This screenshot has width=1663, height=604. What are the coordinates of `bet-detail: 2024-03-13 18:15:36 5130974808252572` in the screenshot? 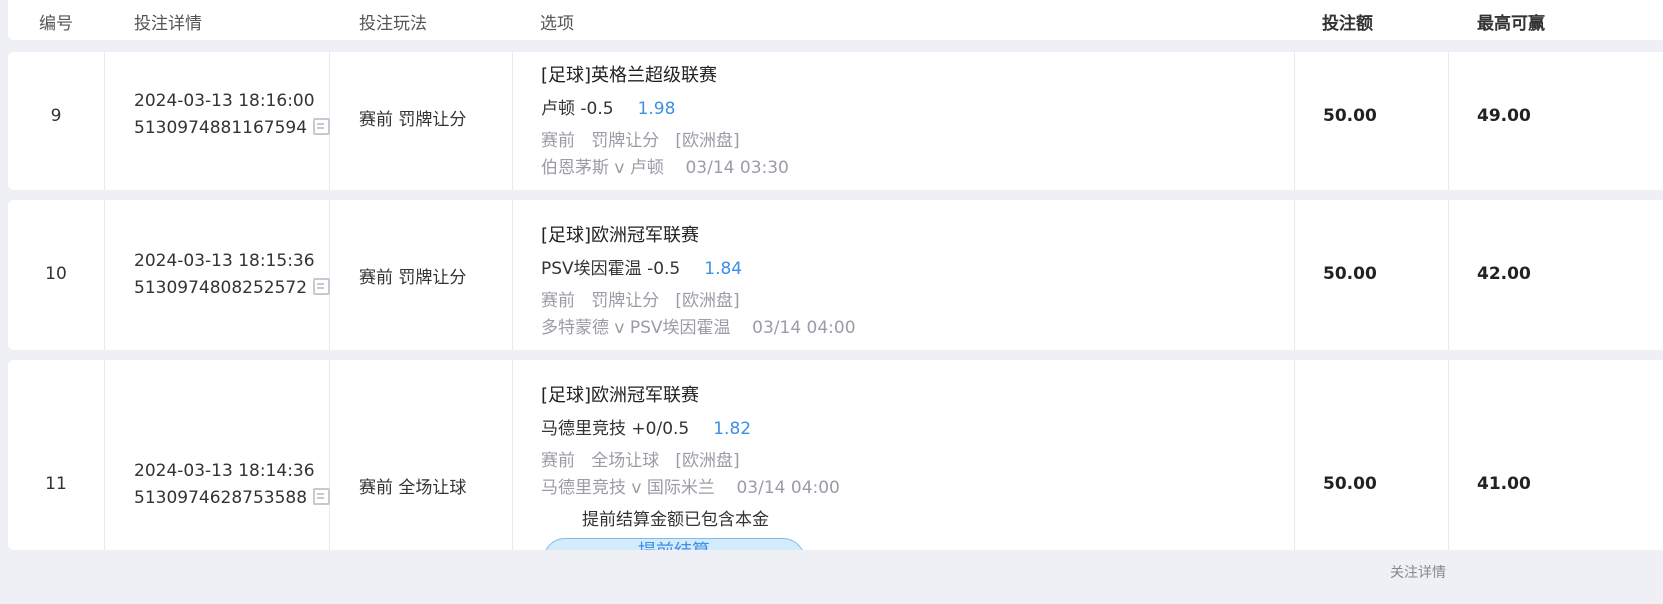 It's located at (232, 275).